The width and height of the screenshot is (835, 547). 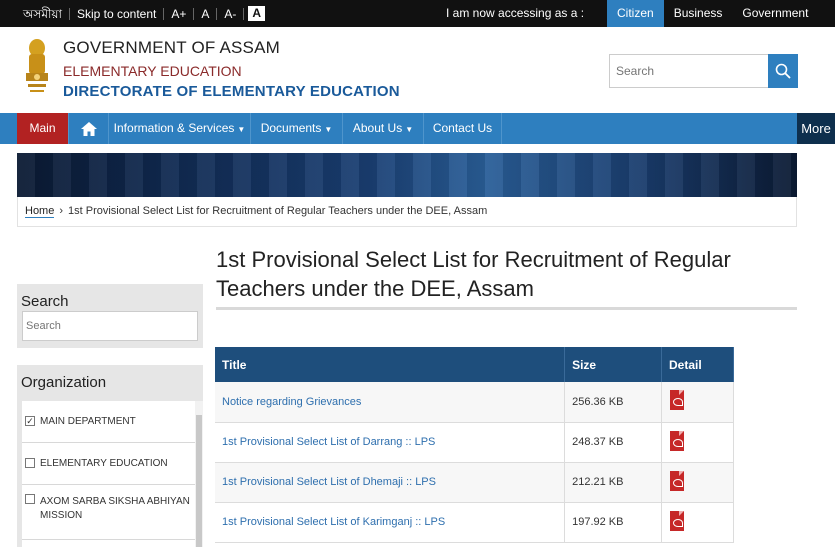 I want to click on title-divider, so click(x=506, y=308).